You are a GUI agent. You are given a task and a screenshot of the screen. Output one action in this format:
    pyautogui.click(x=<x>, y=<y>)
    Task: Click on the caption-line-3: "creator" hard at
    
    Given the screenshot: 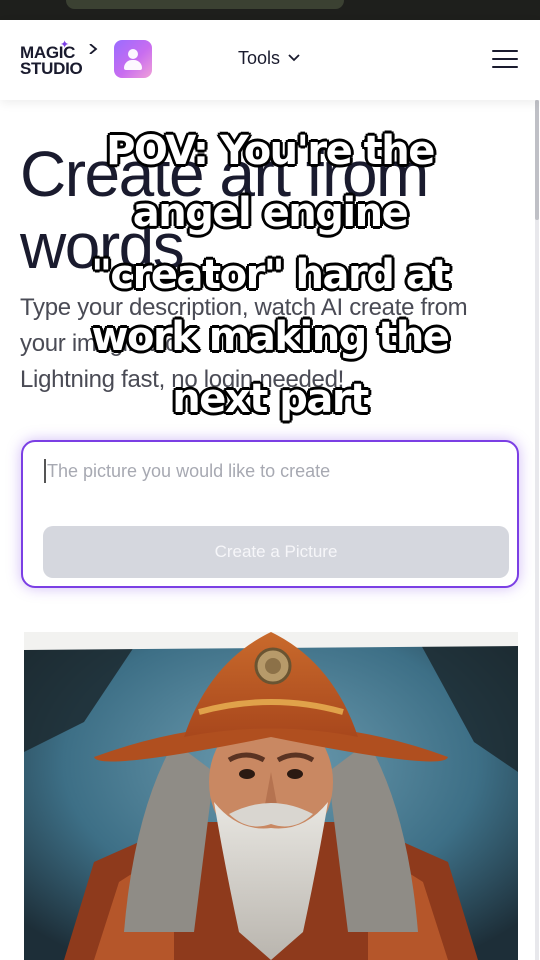 What is the action you would take?
    pyautogui.click(x=270, y=275)
    